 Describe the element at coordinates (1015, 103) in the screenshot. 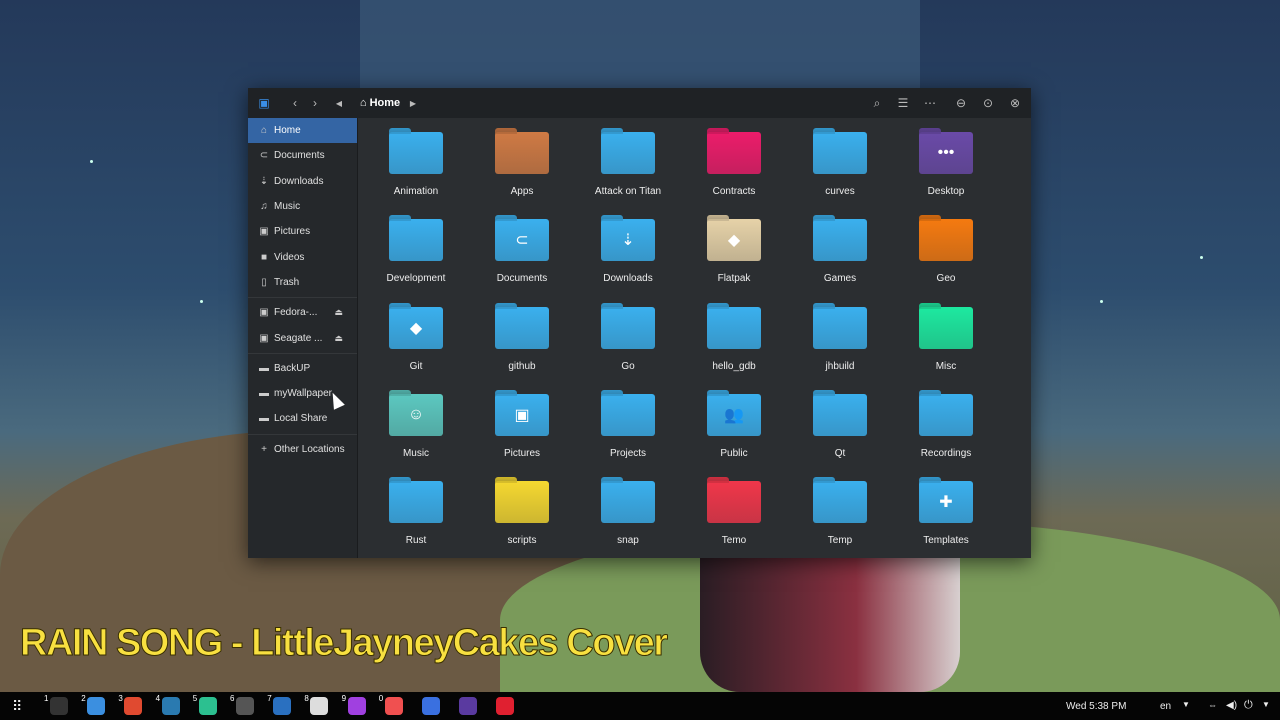

I see `close-button: ⊗` at that location.